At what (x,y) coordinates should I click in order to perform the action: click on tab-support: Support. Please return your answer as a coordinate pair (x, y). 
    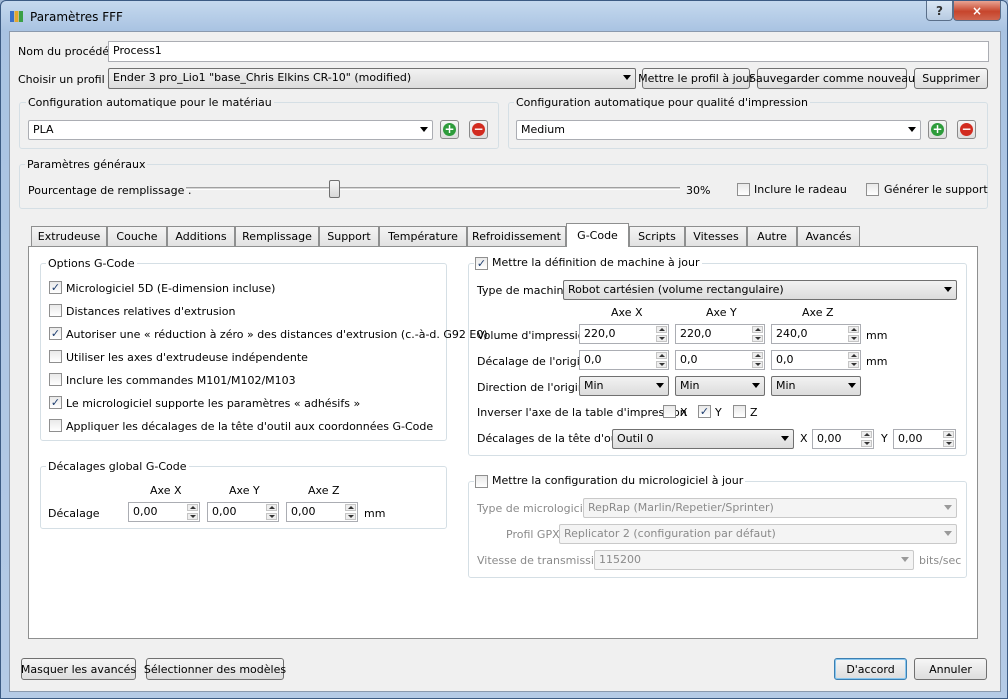
    Looking at the image, I should click on (349, 236).